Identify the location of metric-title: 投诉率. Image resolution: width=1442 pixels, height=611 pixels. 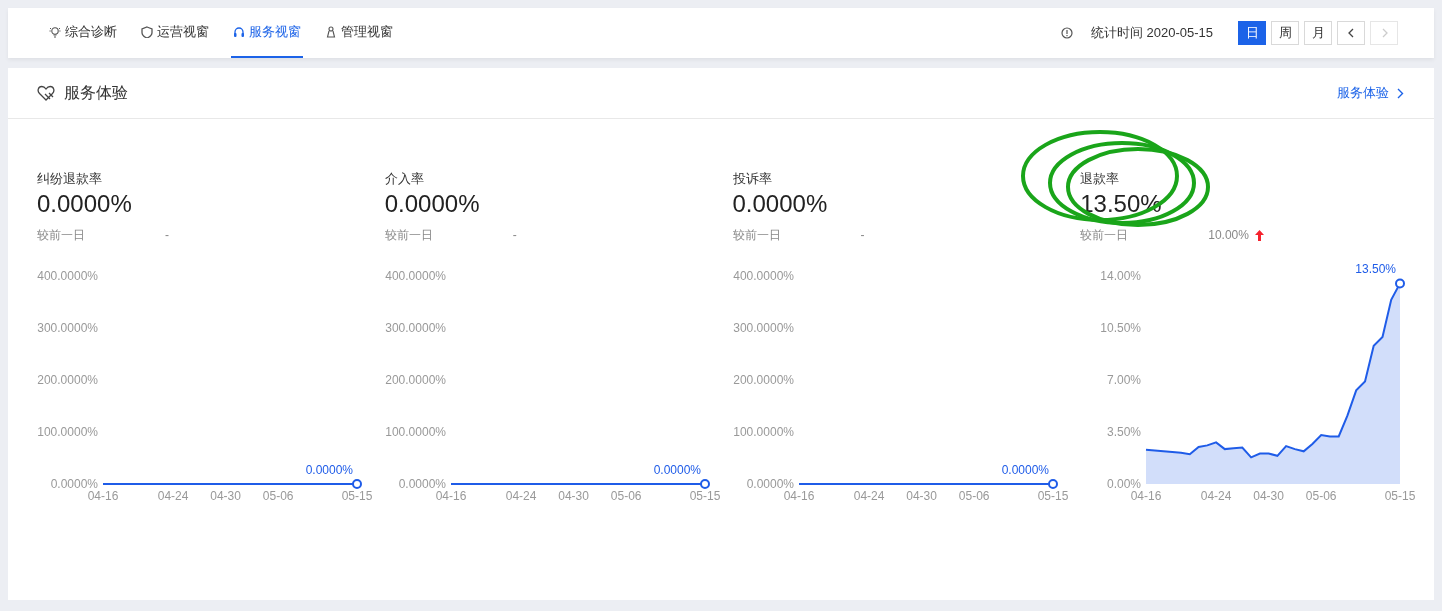
(752, 179).